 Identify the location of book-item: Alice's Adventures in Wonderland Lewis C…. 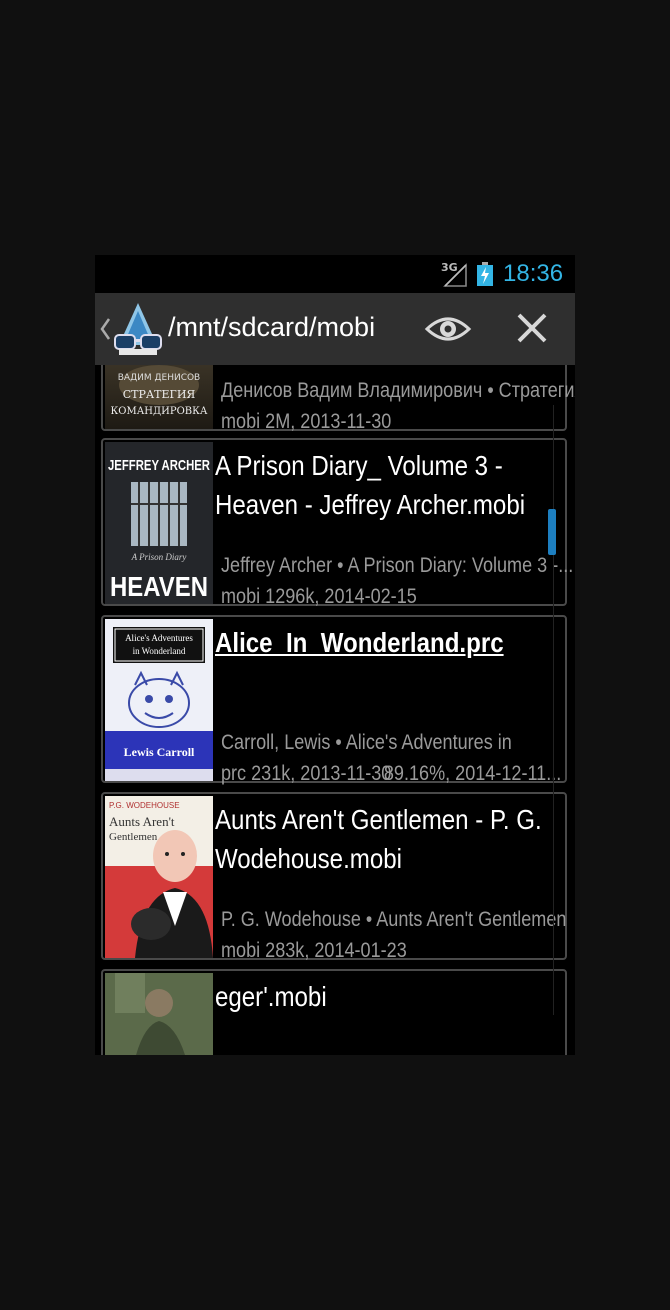
(334, 700).